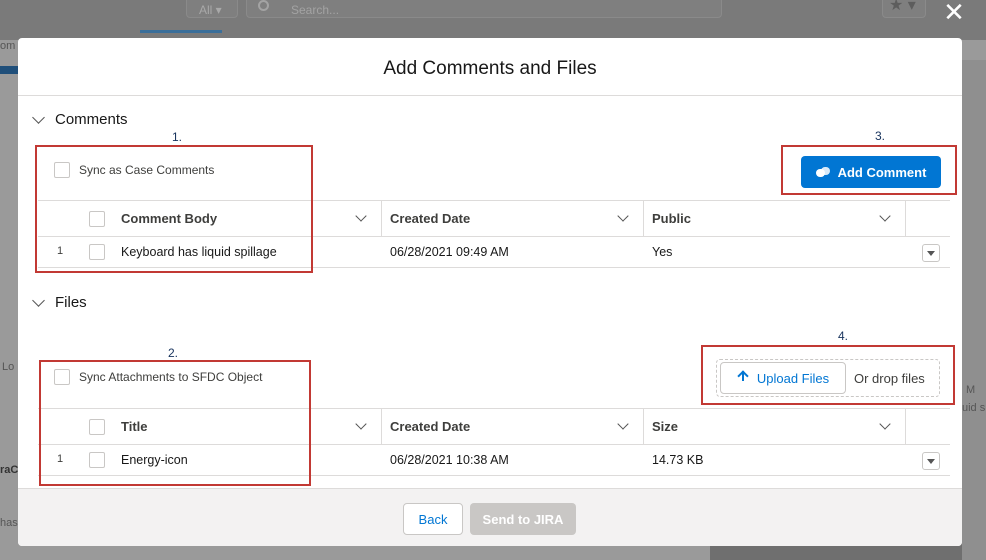 This screenshot has height=560, width=986. What do you see at coordinates (8, 46) in the screenshot?
I see `background-text: om` at bounding box center [8, 46].